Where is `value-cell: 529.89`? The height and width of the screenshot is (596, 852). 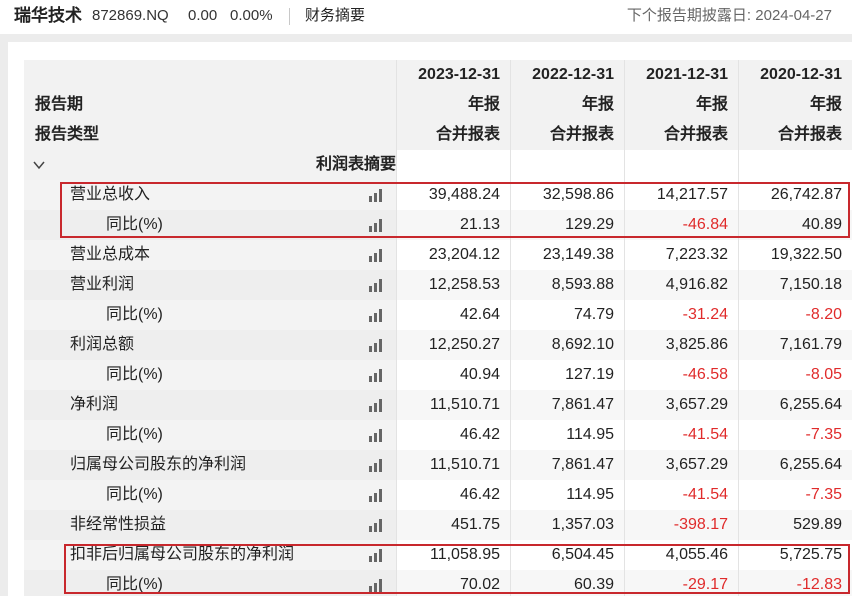
value-cell: 529.89 is located at coordinates (795, 525).